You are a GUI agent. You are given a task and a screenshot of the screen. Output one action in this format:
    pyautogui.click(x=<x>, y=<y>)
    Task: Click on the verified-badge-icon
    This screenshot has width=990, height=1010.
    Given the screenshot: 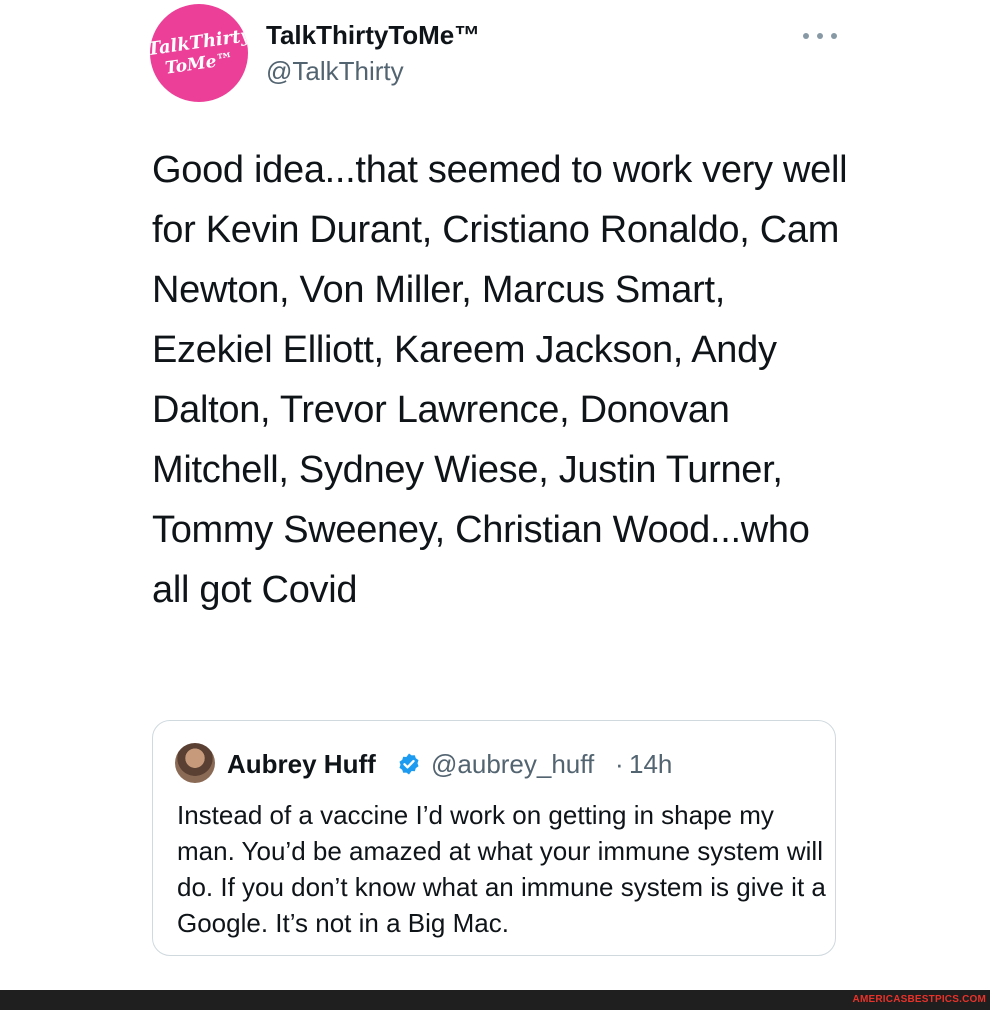 What is the action you would take?
    pyautogui.click(x=409, y=764)
    